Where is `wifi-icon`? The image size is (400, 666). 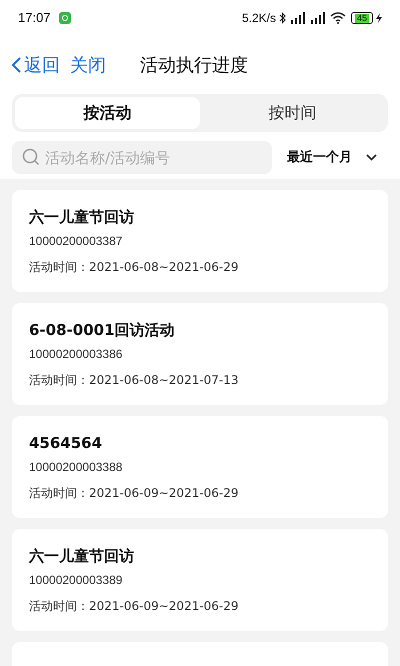 wifi-icon is located at coordinates (338, 18).